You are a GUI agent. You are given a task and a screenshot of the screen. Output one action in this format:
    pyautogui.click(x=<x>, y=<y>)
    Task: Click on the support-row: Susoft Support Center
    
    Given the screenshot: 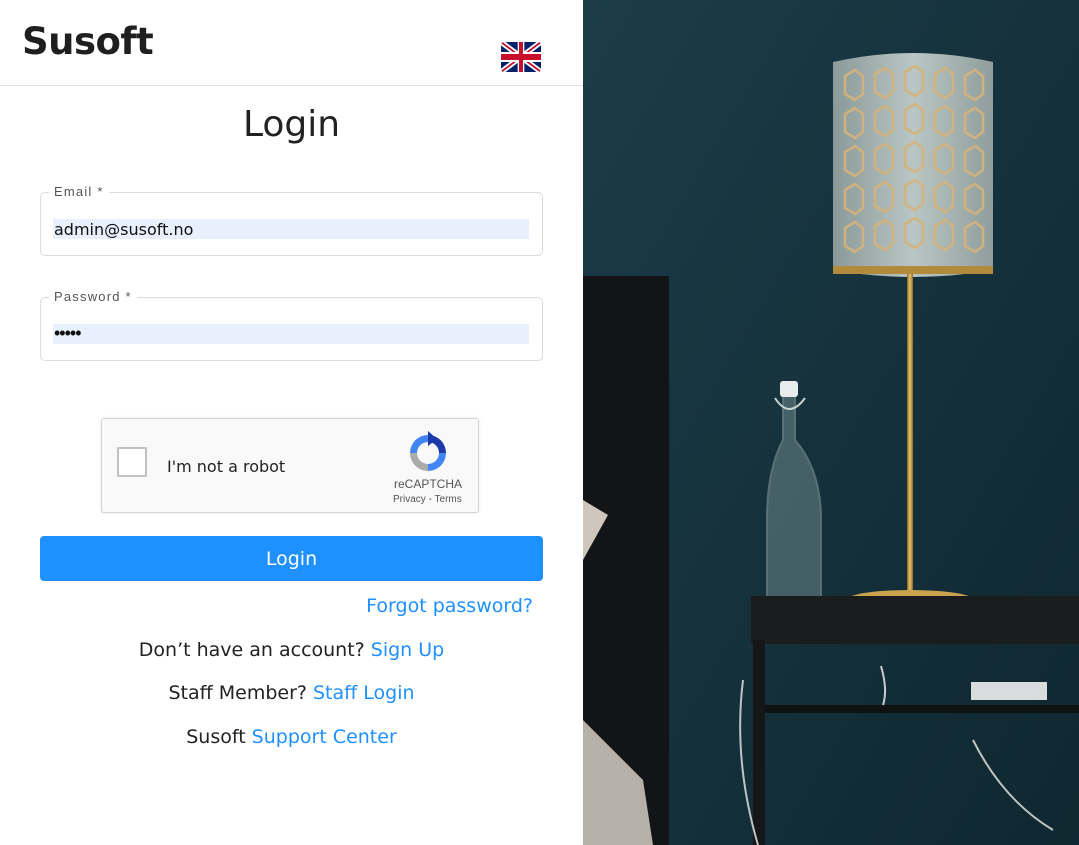 What is the action you would take?
    pyautogui.click(x=291, y=737)
    